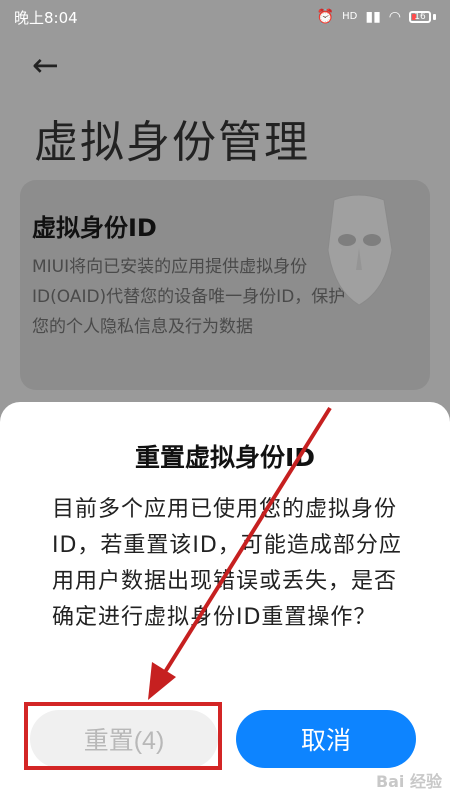 This screenshot has width=450, height=800. I want to click on mask-icon, so click(360, 250).